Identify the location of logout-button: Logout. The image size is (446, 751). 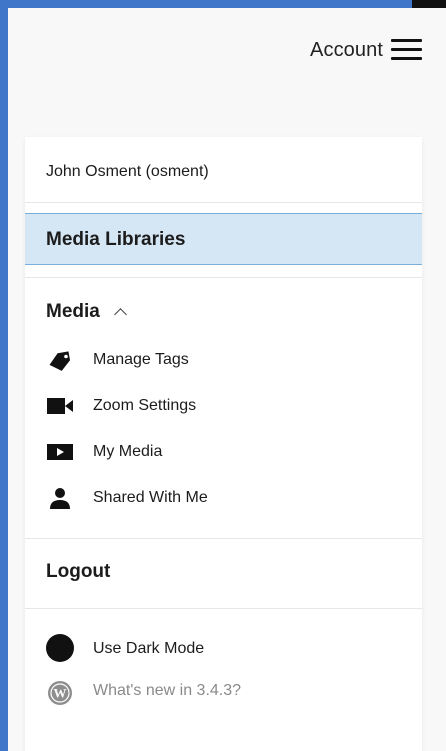
(78, 572).